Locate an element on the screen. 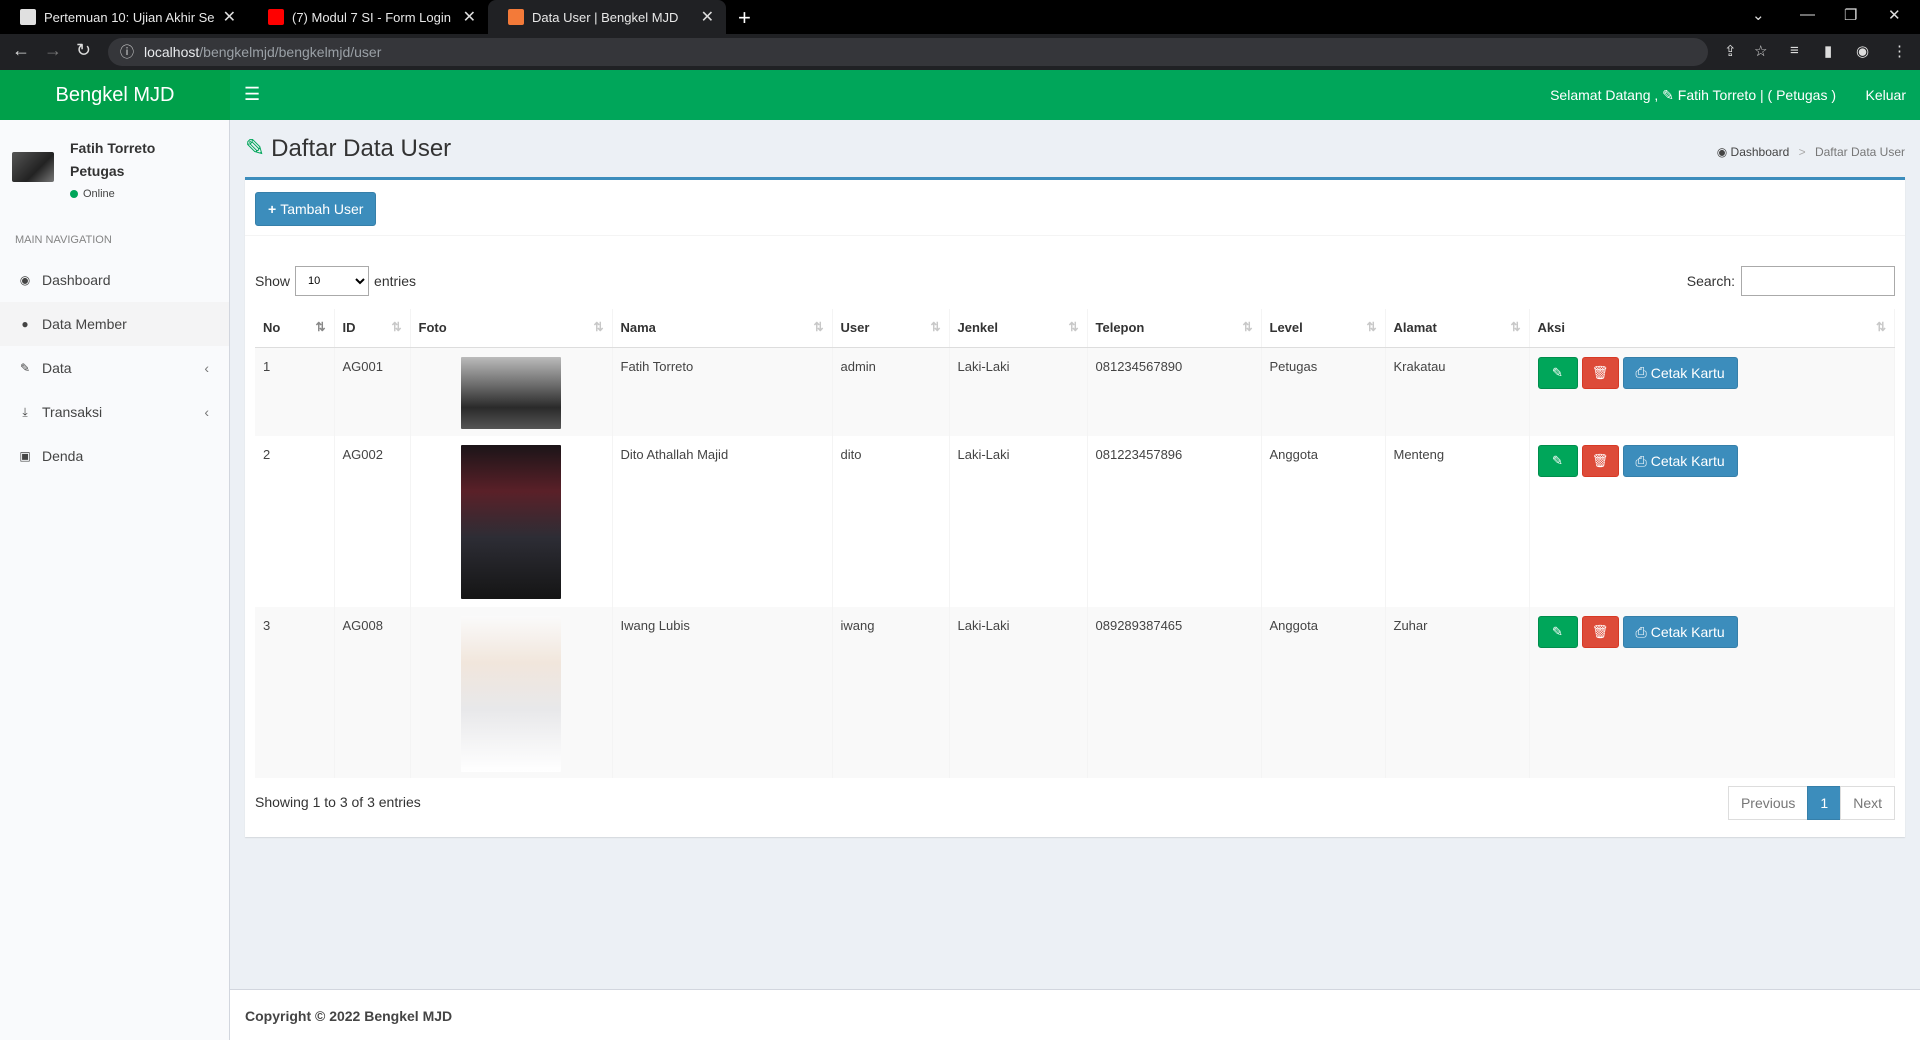 This screenshot has width=1920, height=1040. previous-page-button: Previous is located at coordinates (1768, 803).